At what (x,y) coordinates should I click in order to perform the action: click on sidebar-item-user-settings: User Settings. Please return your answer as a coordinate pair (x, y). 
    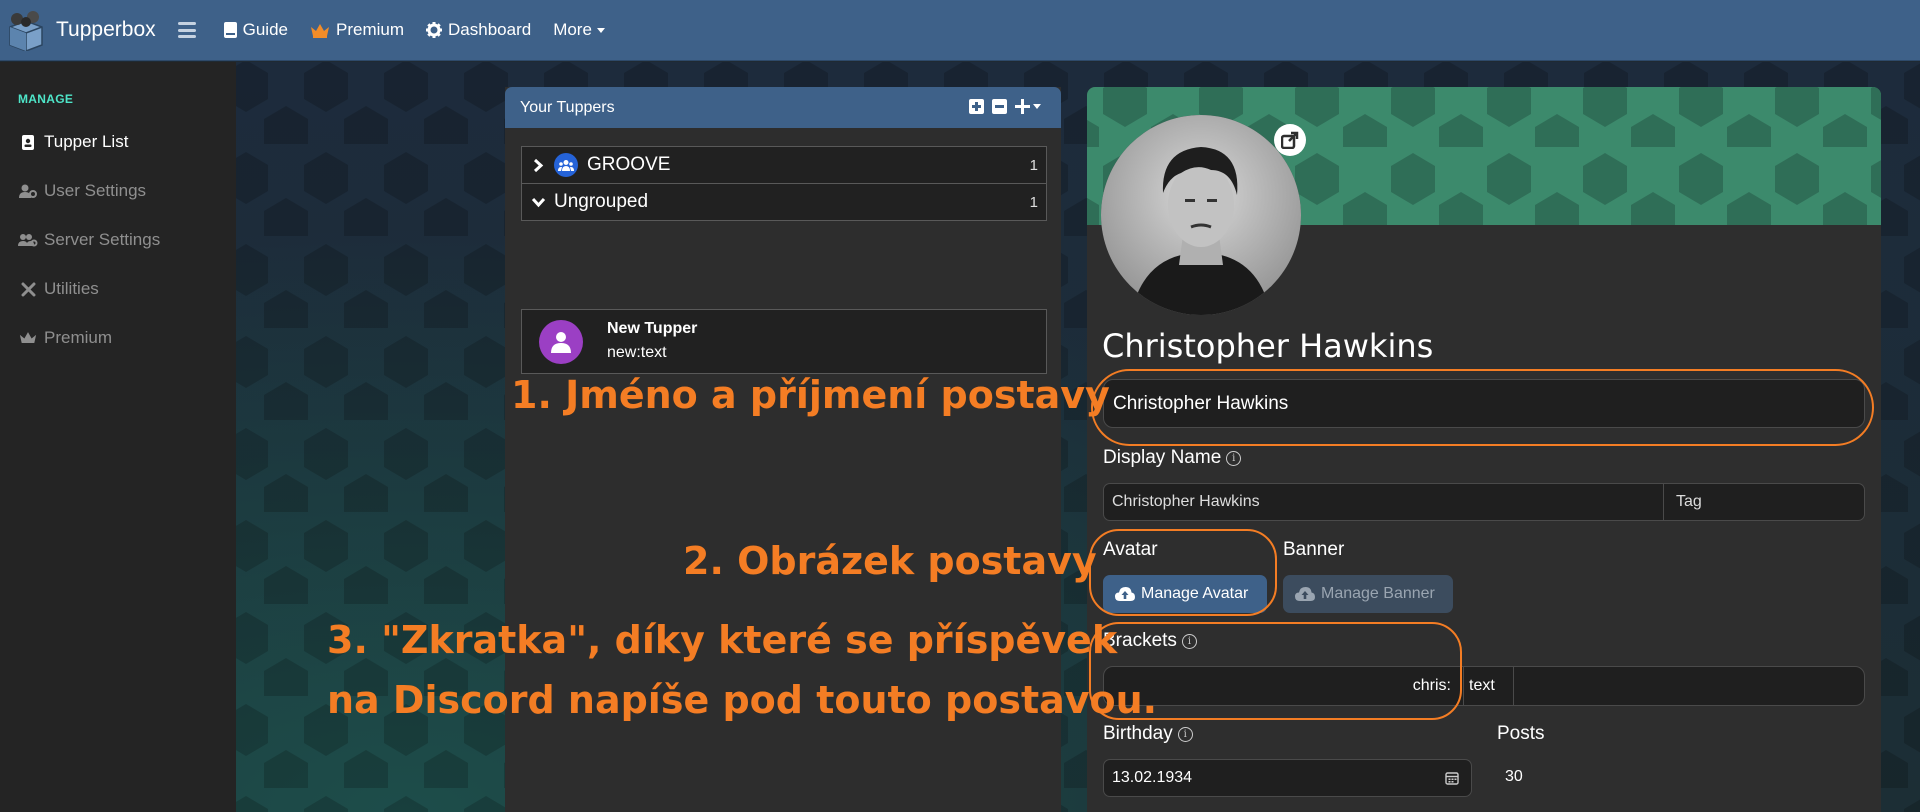
    Looking at the image, I should click on (82, 191).